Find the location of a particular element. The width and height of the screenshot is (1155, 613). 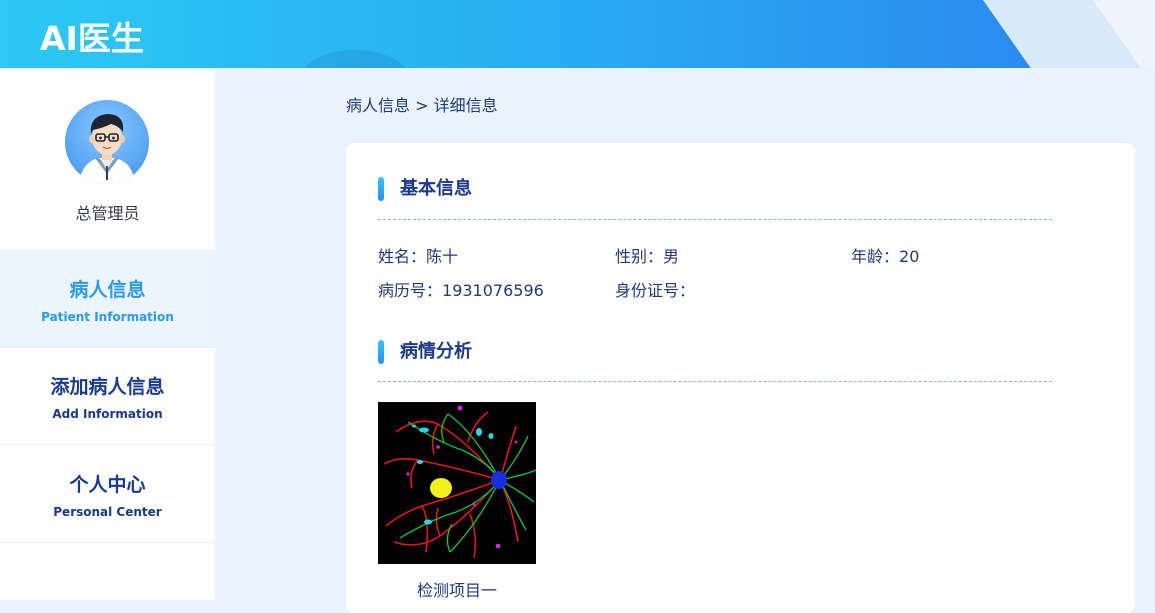

gender-label: 性别： is located at coordinates (639, 256).